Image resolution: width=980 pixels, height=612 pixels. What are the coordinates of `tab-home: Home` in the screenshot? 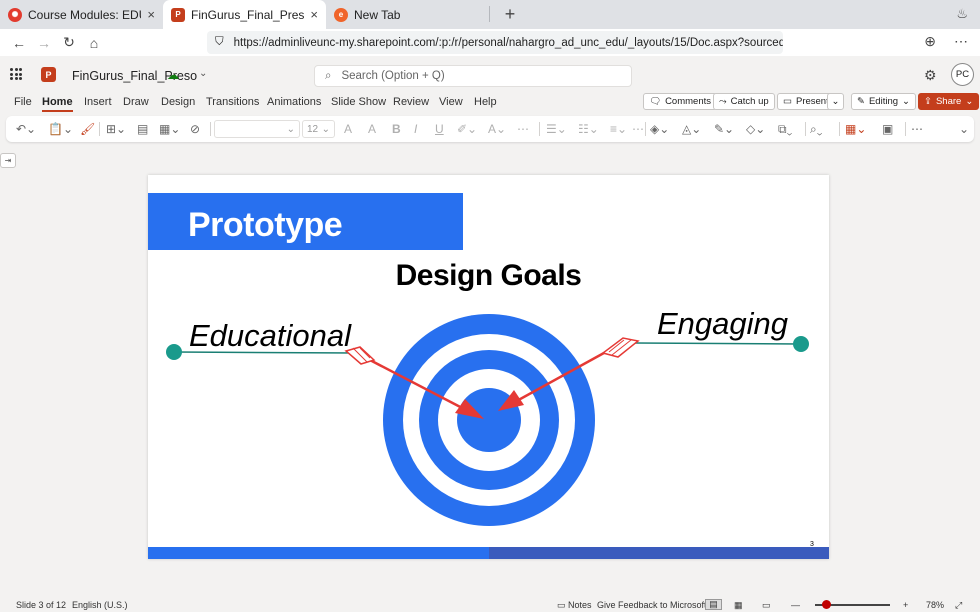 It's located at (57, 104).